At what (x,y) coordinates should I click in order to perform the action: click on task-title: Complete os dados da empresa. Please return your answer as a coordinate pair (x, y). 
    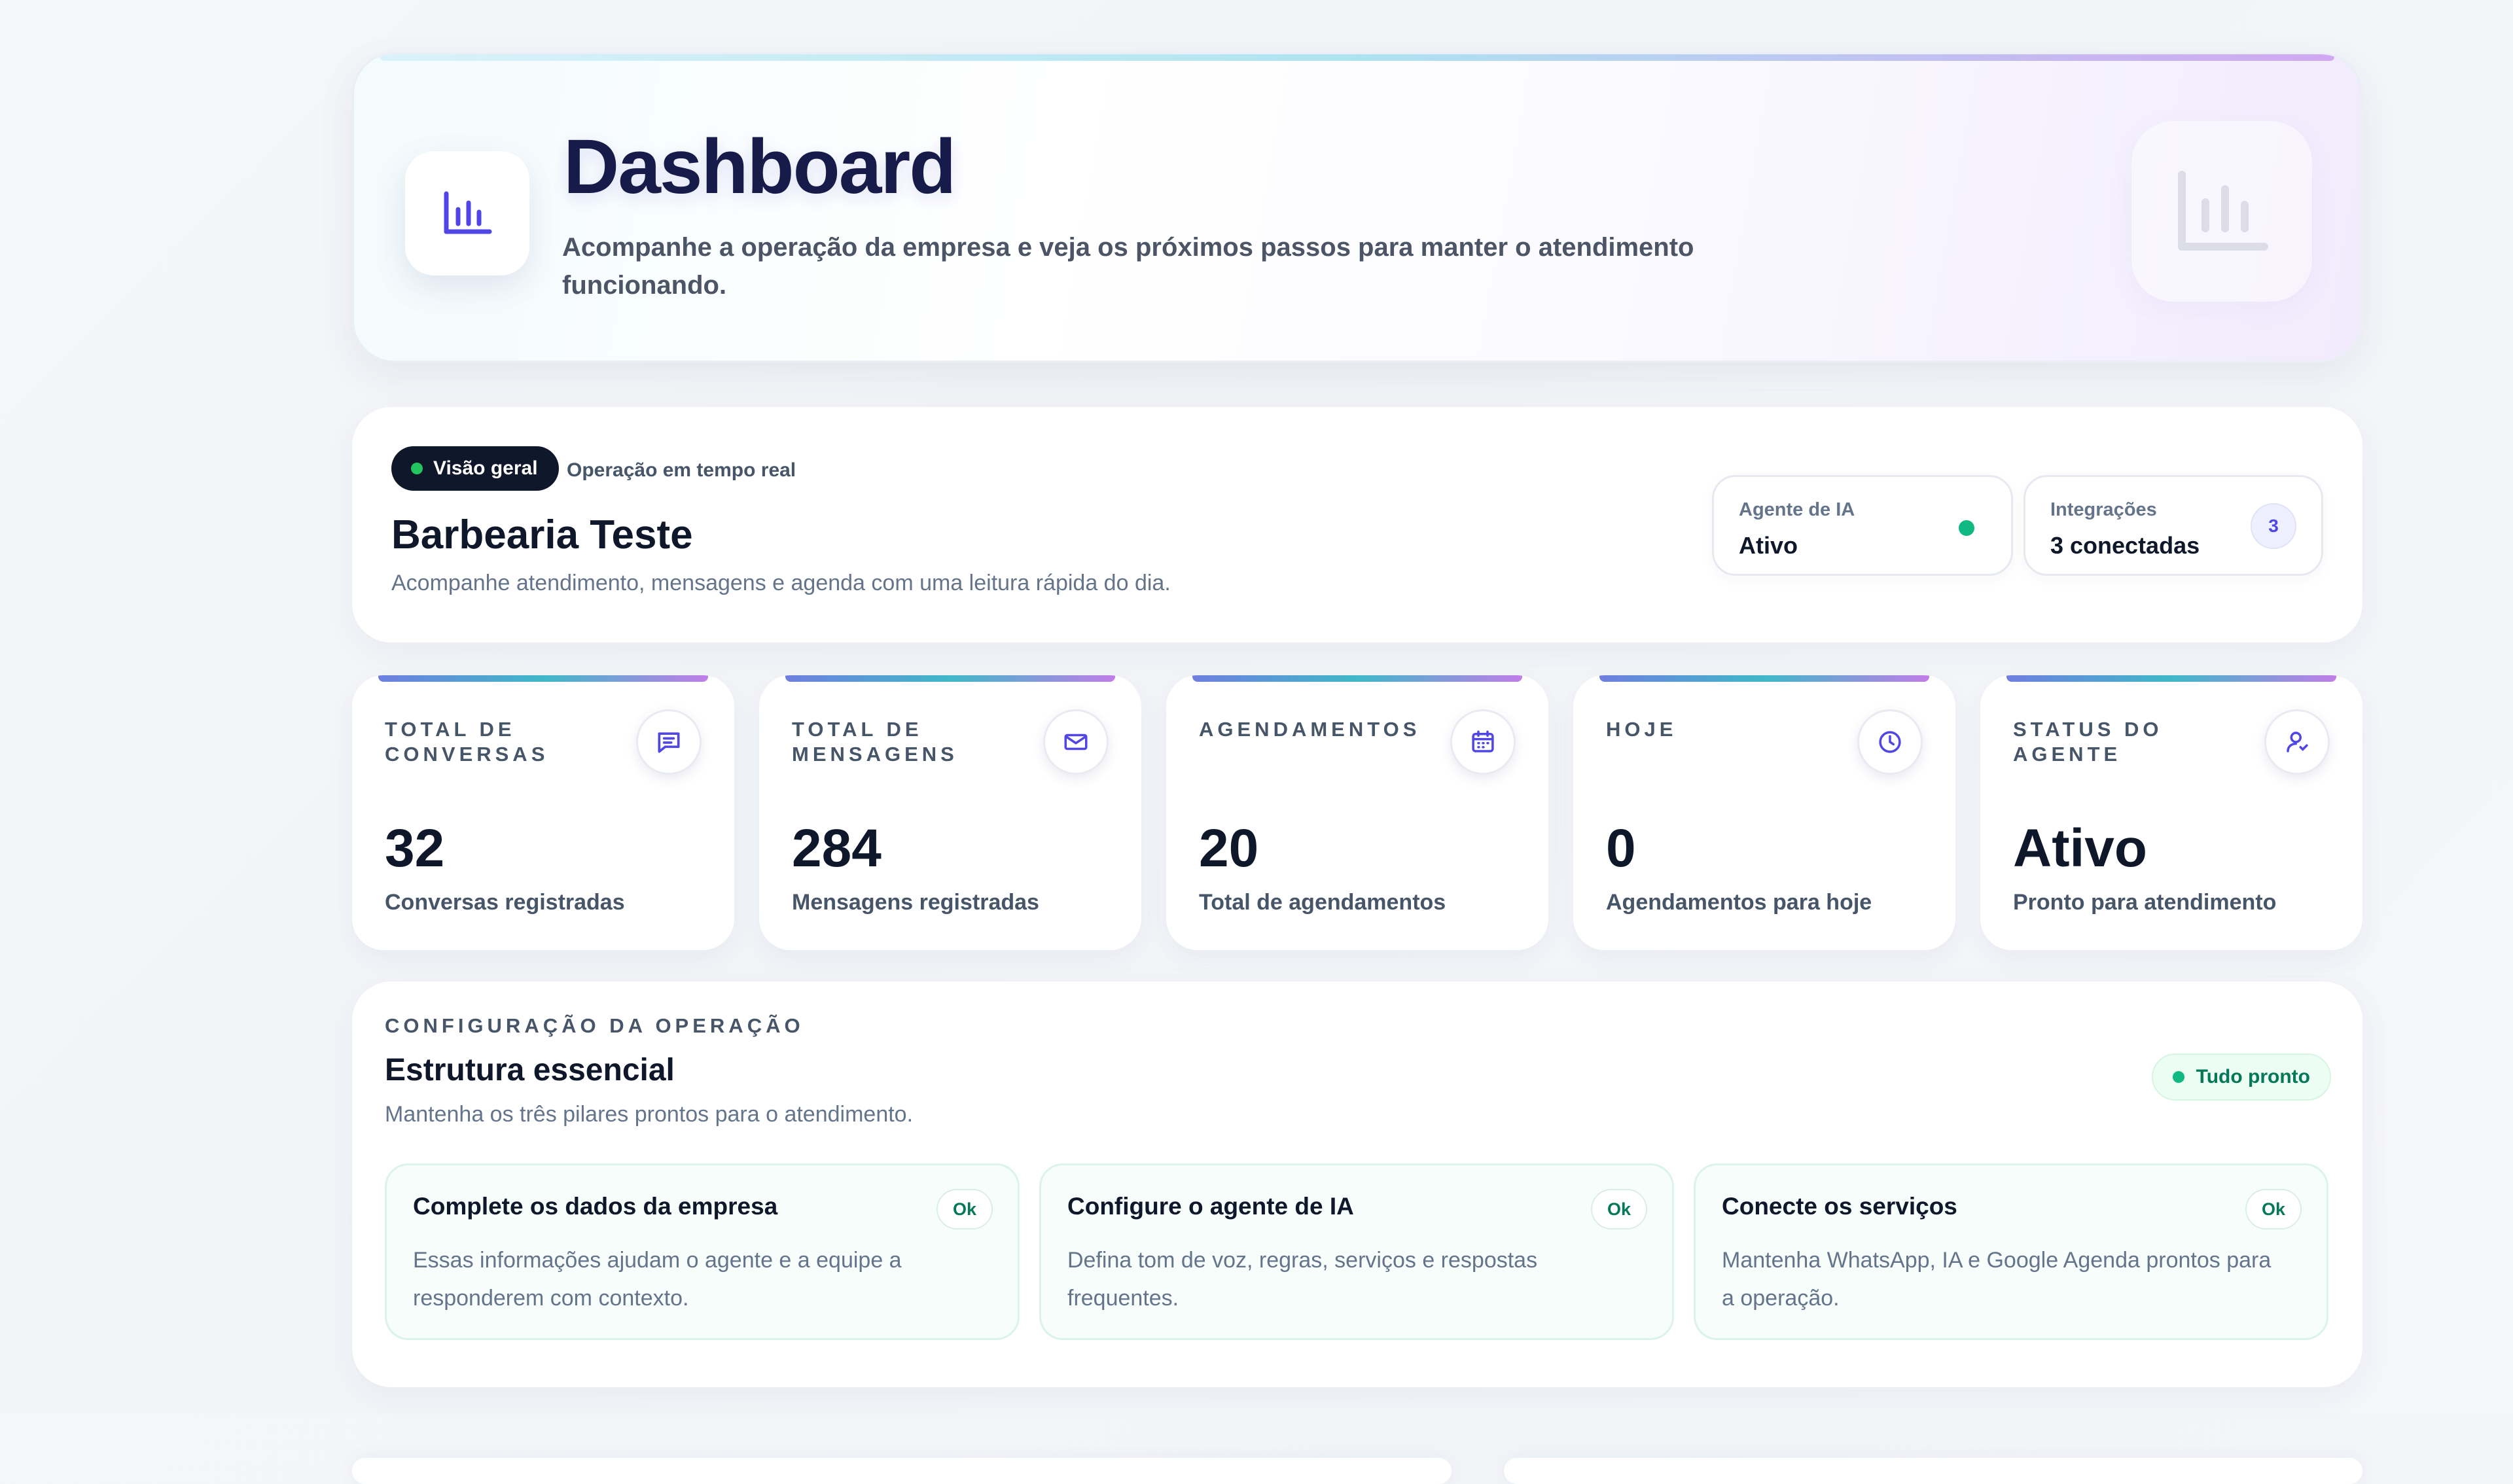
    Looking at the image, I should click on (595, 1206).